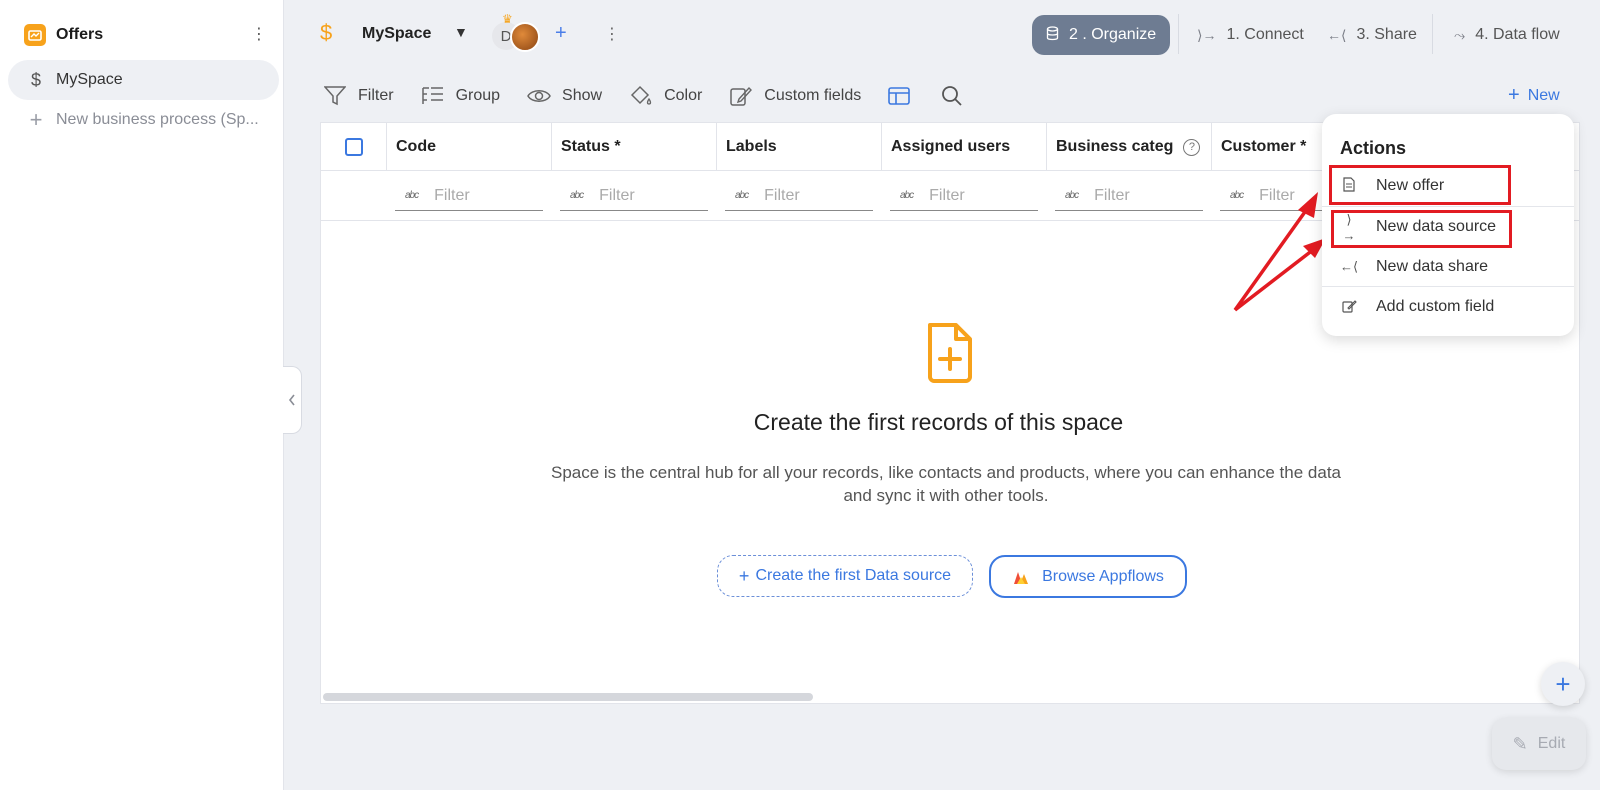  Describe the element at coordinates (396, 34) in the screenshot. I see `space-name: MySpace` at that location.